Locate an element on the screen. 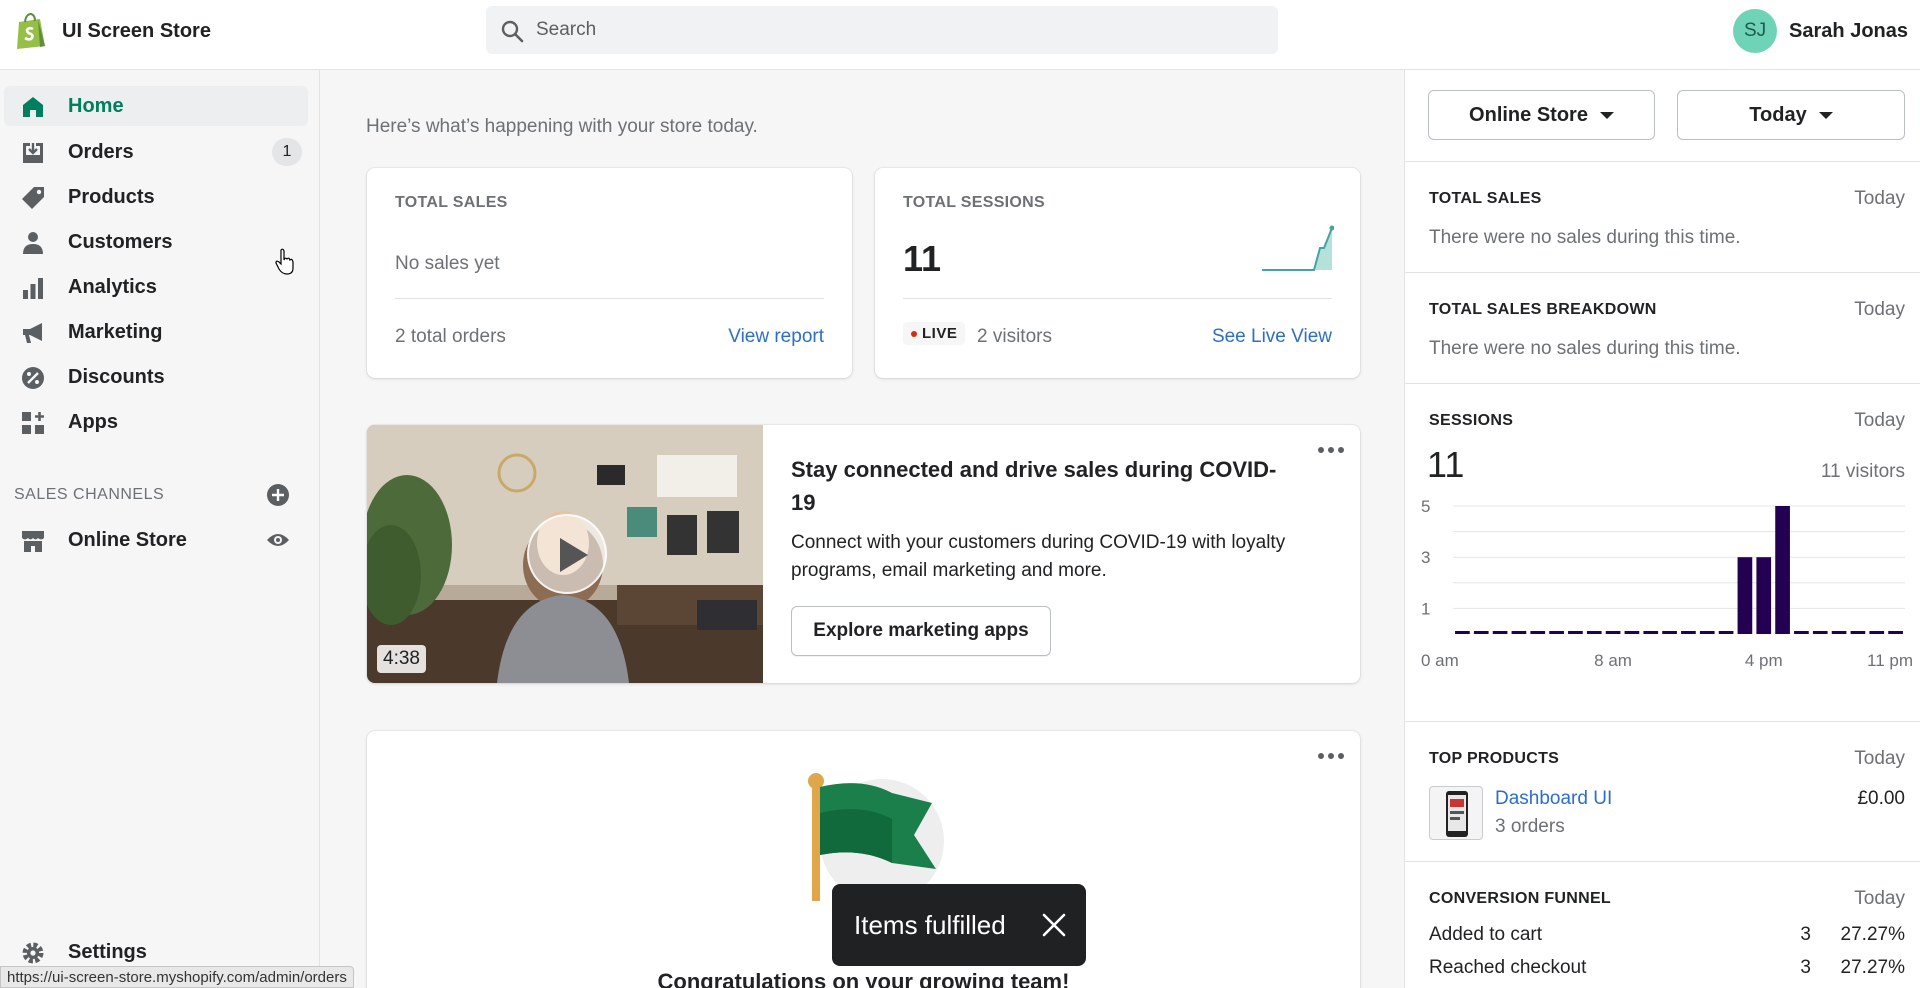 Image resolution: width=1920 pixels, height=988 pixels. y-tick-label: 3 is located at coordinates (1425, 557).